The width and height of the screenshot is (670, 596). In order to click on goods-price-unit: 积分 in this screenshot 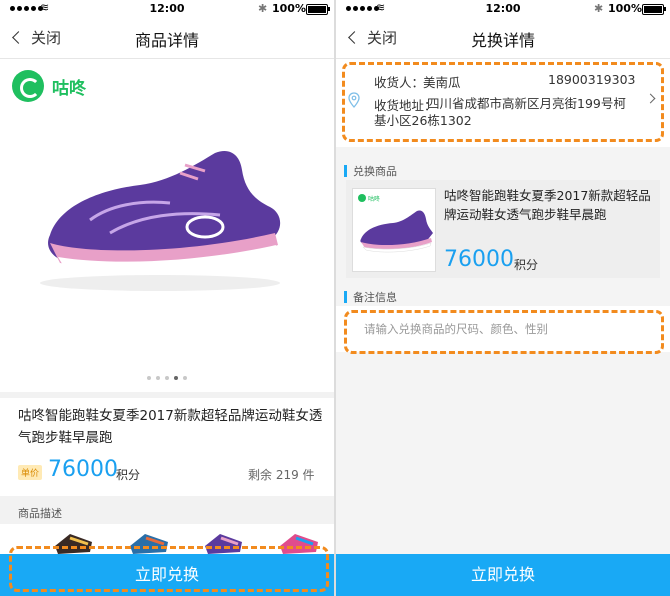, I will do `click(526, 265)`.